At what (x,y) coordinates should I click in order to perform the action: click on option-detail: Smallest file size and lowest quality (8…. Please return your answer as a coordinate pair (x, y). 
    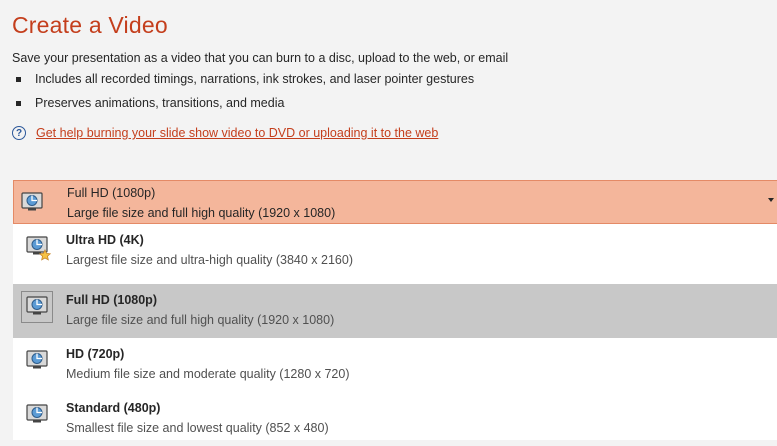
    Looking at the image, I should click on (197, 428).